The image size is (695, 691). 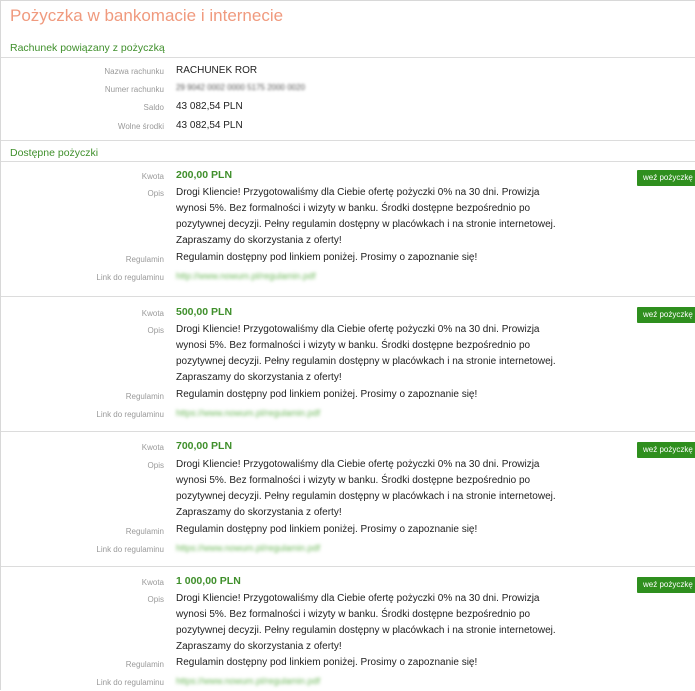 I want to click on available-funds-label: Wolne środki, so click(x=140, y=126).